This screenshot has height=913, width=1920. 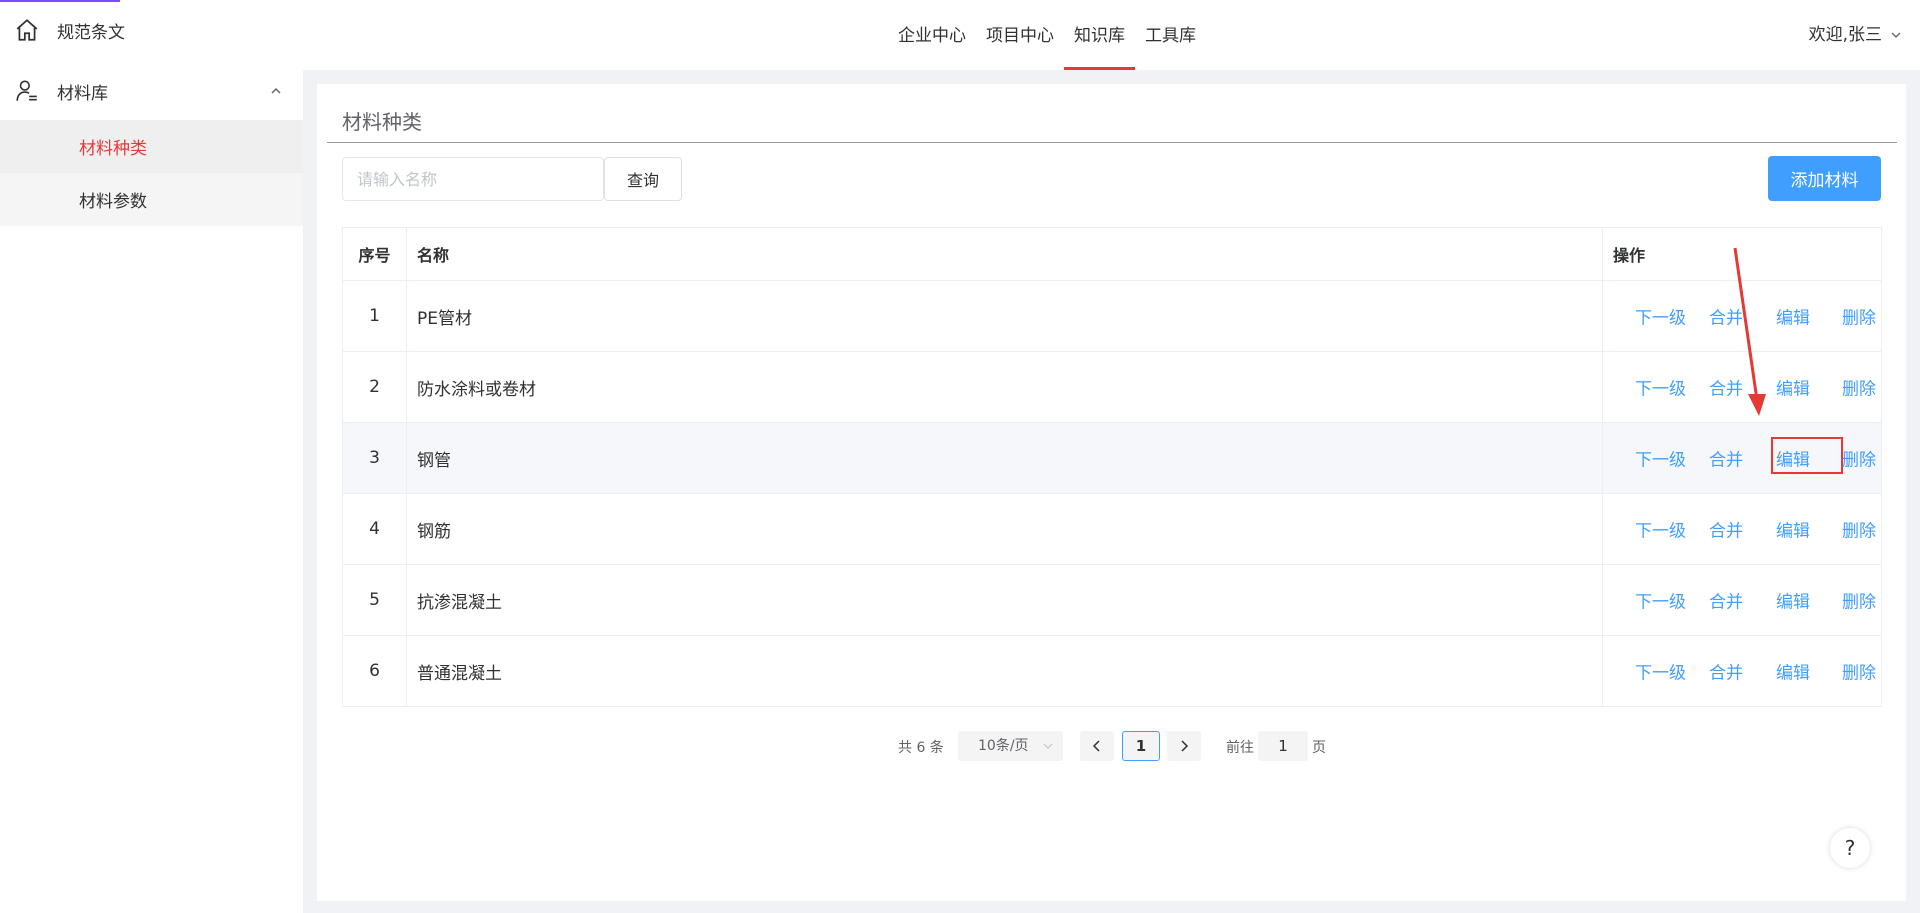 What do you see at coordinates (921, 748) in the screenshot?
I see `total-count: 共 6 条` at bounding box center [921, 748].